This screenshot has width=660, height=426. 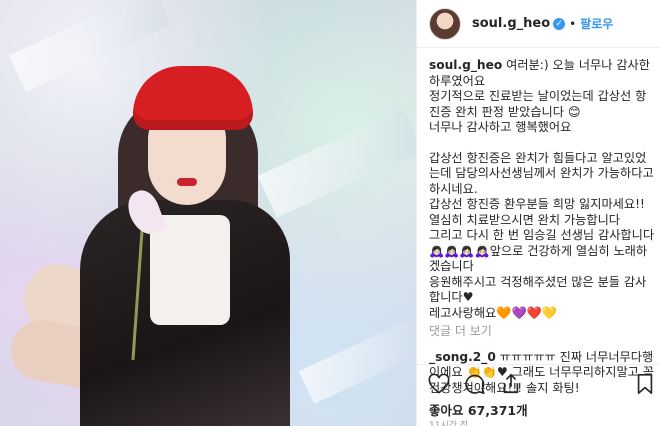 What do you see at coordinates (193, 98) in the screenshot?
I see `photo-beret` at bounding box center [193, 98].